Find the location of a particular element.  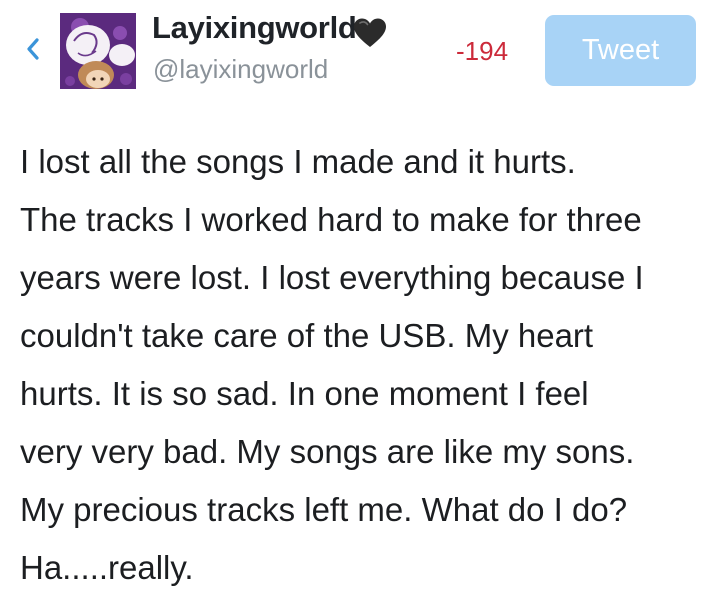

chevron-left-icon is located at coordinates (33, 49).